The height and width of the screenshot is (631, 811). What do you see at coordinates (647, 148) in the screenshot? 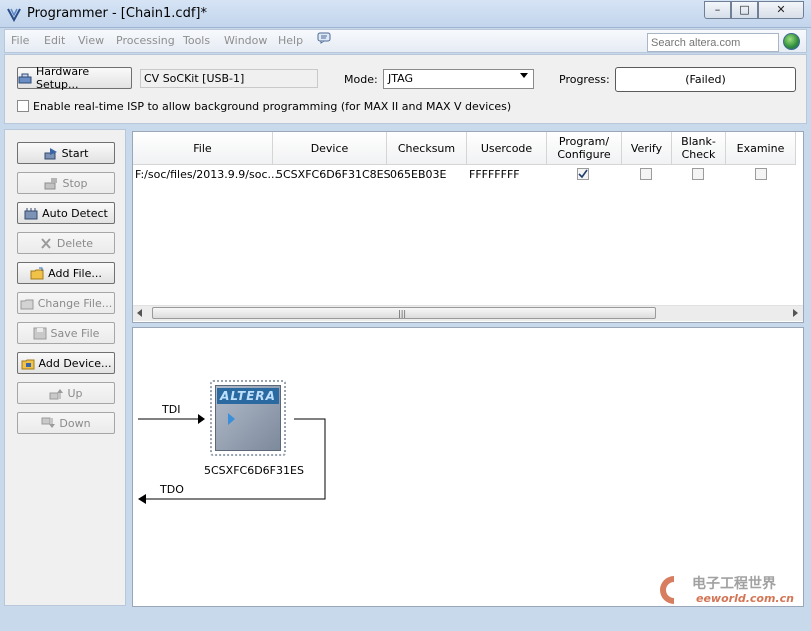
I see `column-header-verify: Verify` at bounding box center [647, 148].